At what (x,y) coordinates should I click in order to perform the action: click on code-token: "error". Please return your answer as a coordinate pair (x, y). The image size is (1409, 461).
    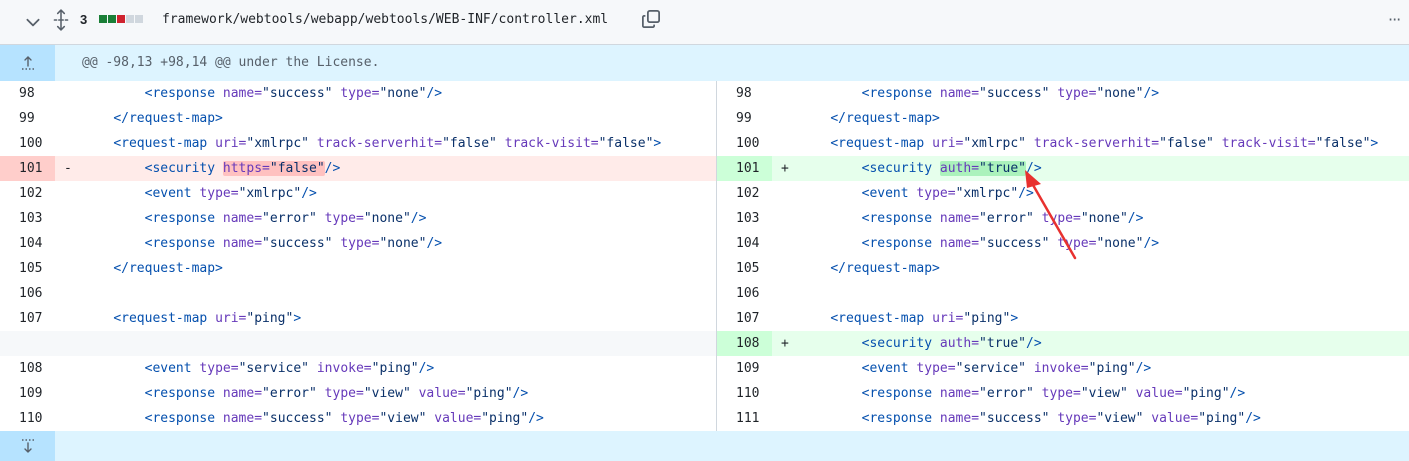
    Looking at the image, I should click on (289, 218).